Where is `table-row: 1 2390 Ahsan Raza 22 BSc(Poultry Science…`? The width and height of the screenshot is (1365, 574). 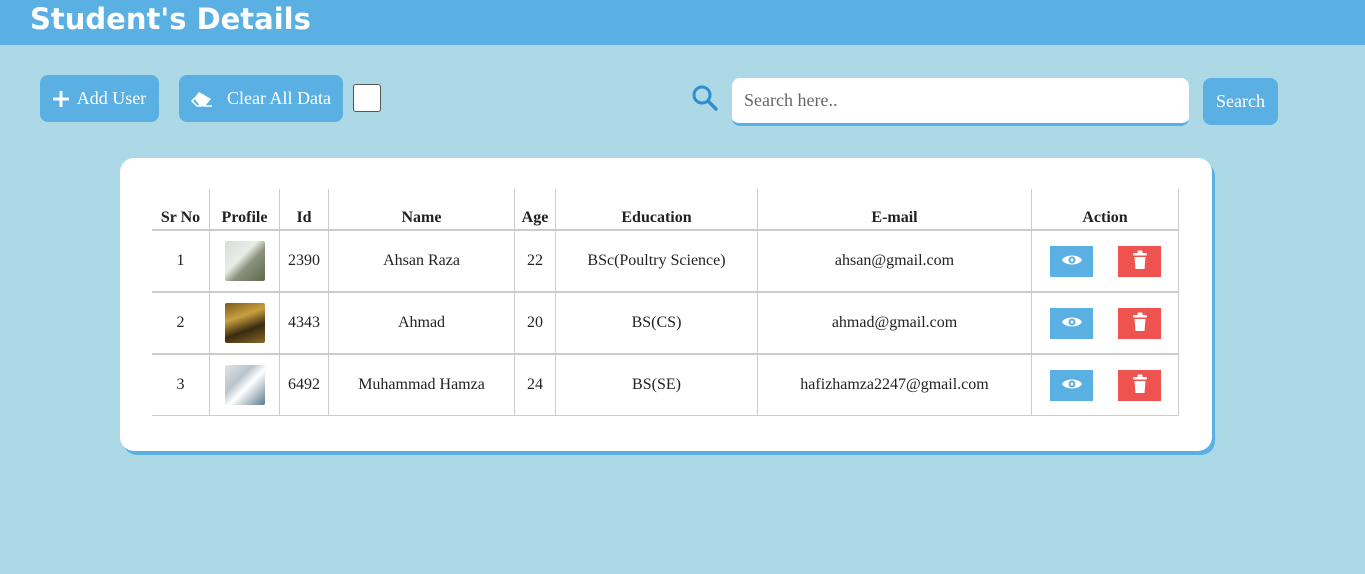 table-row: 1 2390 Ahsan Raza 22 BSc(Poultry Science… is located at coordinates (665, 261).